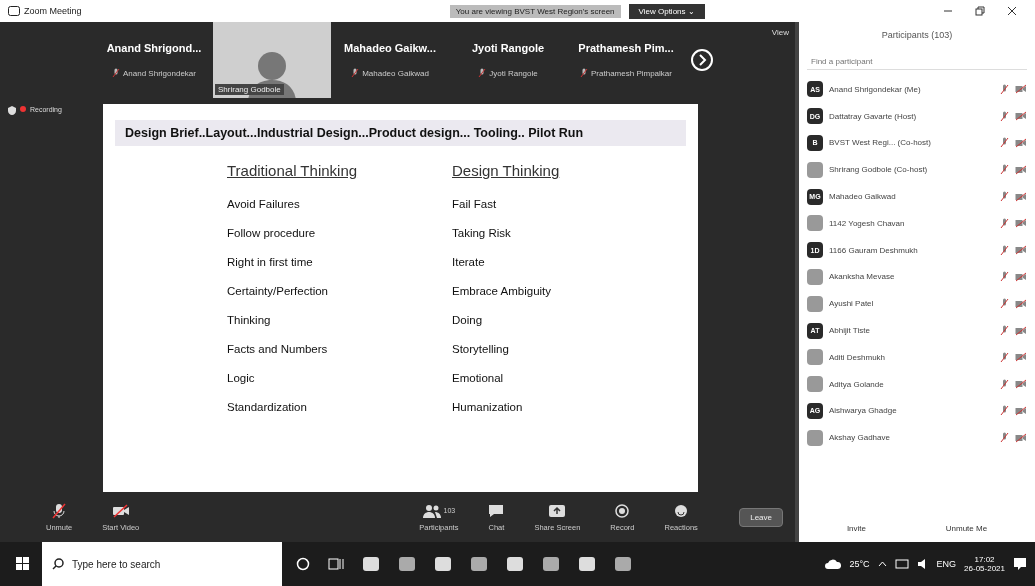 The image size is (1035, 586). Describe the element at coordinates (23, 564) in the screenshot. I see `windows-start-icon` at that location.